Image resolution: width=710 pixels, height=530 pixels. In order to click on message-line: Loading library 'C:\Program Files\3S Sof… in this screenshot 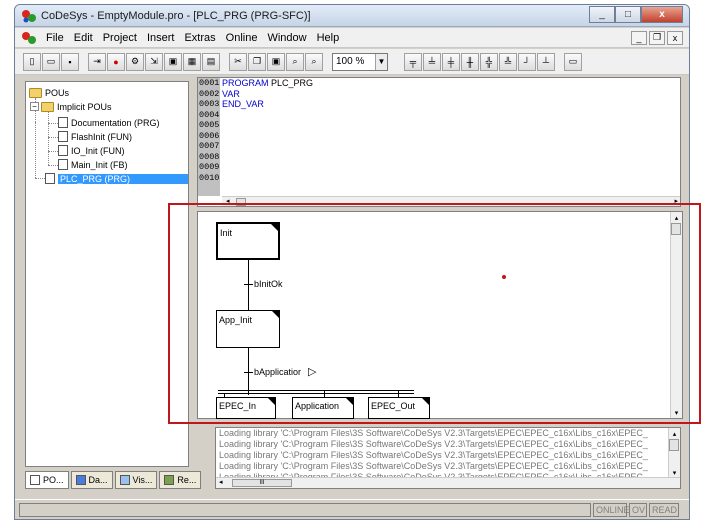, I will do `click(433, 455)`.